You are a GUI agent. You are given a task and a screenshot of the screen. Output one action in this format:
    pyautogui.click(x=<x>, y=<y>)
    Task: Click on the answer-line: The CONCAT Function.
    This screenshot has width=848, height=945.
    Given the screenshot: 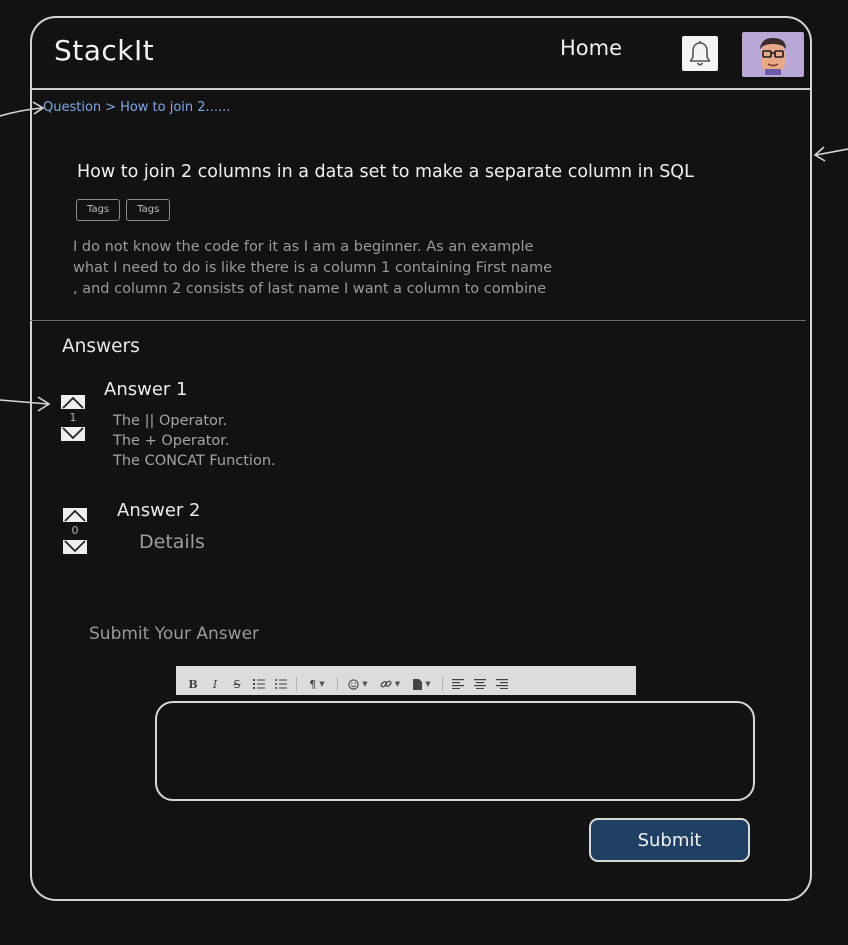 What is the action you would take?
    pyautogui.click(x=194, y=461)
    